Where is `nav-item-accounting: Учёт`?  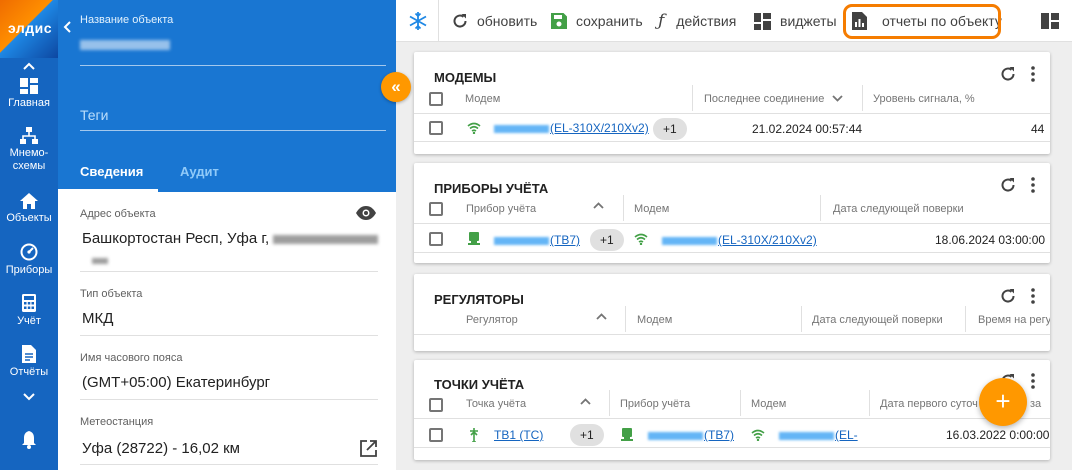
nav-item-accounting: Учёт is located at coordinates (29, 311).